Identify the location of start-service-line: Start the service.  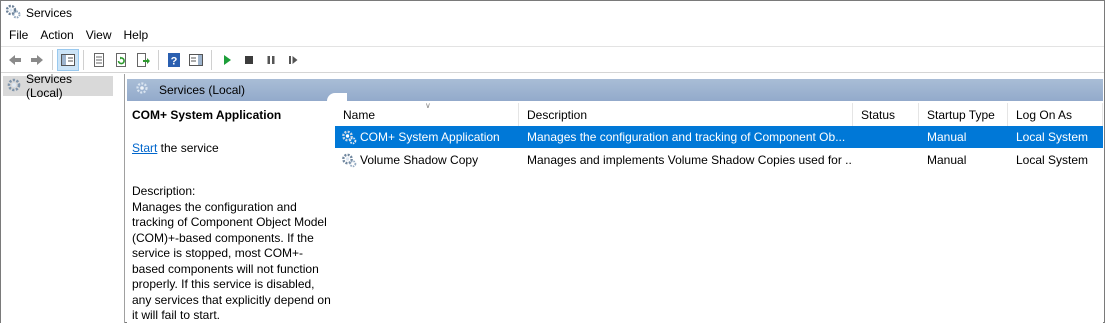
(231, 148).